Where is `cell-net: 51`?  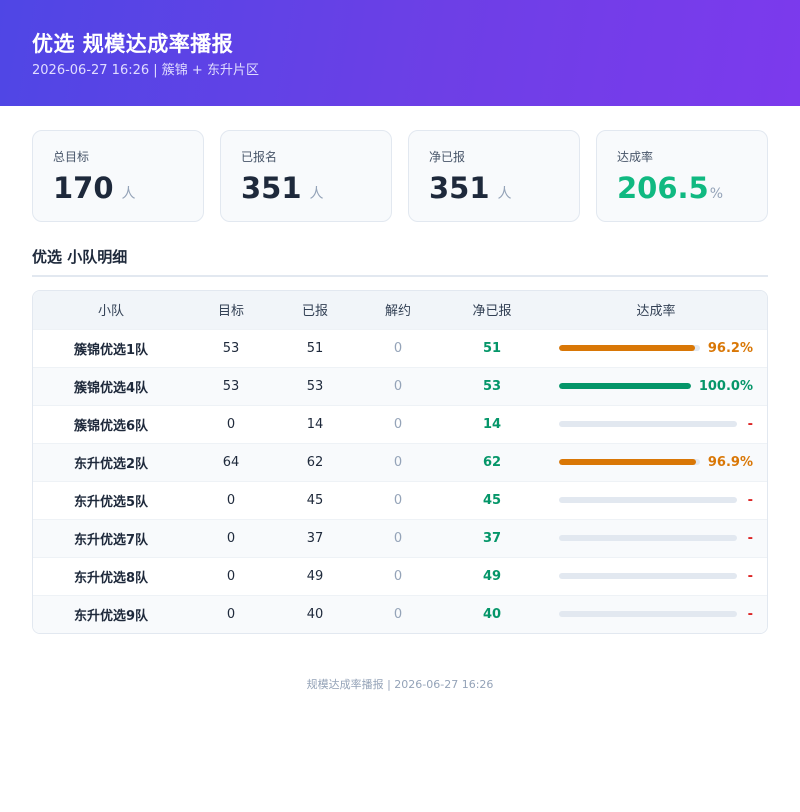 cell-net: 51 is located at coordinates (492, 348).